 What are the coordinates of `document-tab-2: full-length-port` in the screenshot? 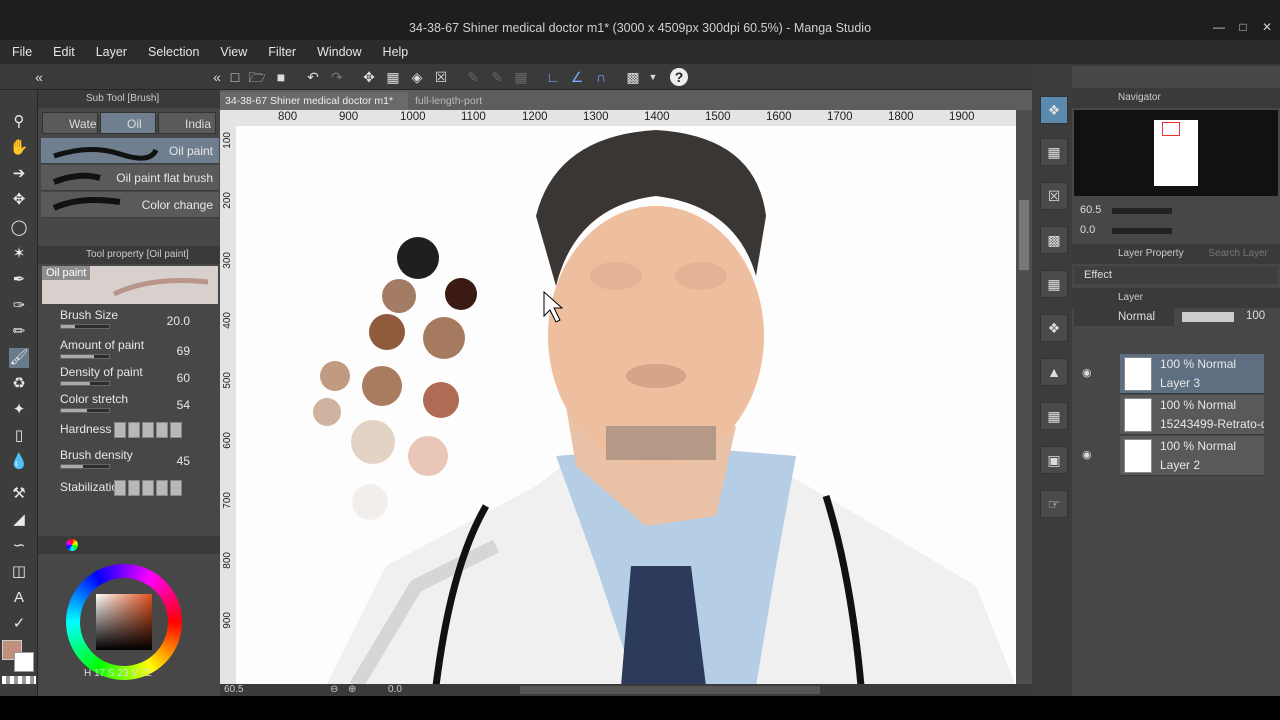 It's located at (460, 101).